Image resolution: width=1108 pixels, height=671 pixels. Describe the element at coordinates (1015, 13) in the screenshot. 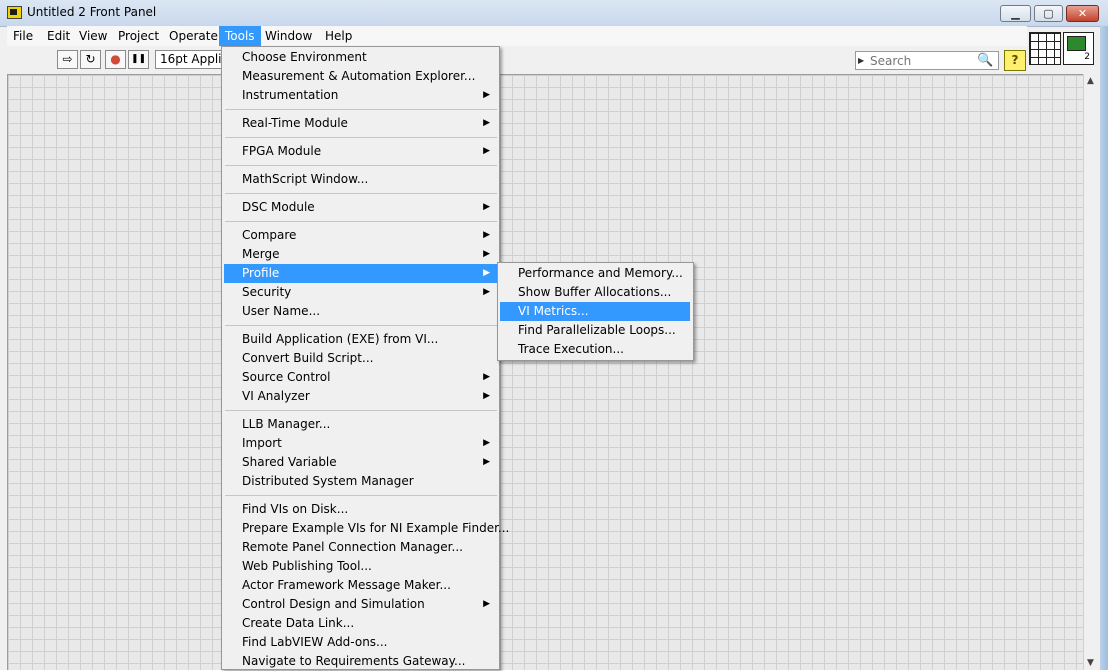

I see `minimize-button: ▁` at that location.